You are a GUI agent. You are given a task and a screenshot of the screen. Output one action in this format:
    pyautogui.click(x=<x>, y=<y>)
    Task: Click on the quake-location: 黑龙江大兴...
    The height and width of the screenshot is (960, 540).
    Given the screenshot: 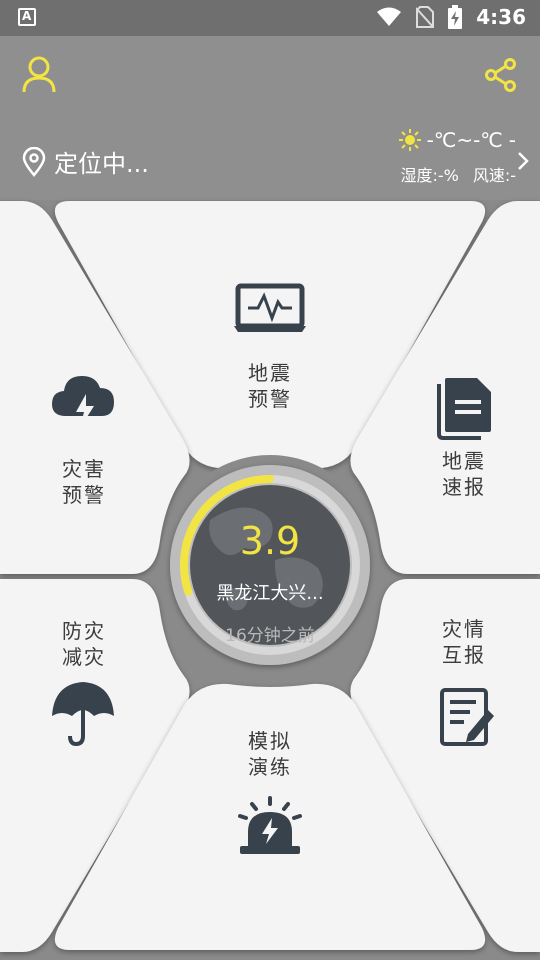 What is the action you would take?
    pyautogui.click(x=270, y=593)
    